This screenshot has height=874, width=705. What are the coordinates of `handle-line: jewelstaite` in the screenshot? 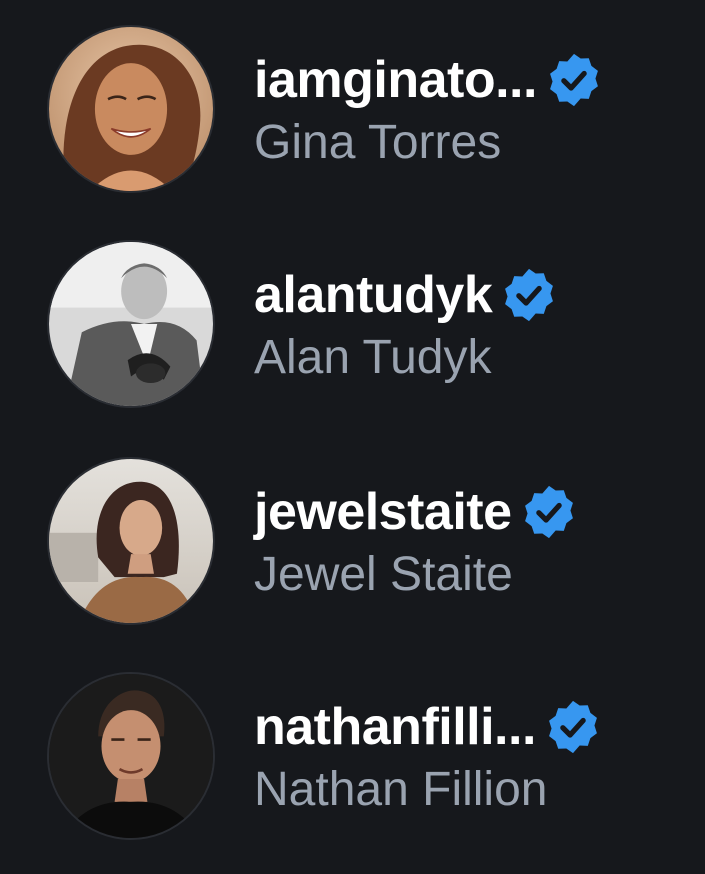 It's located at (479, 512).